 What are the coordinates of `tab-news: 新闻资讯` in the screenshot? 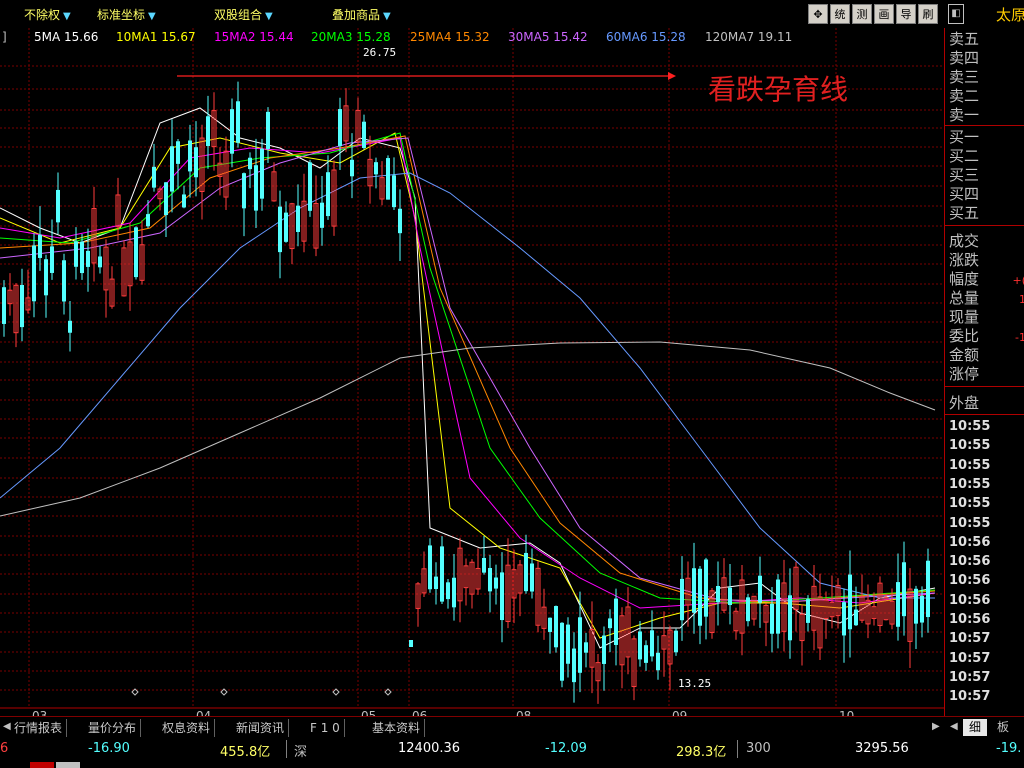 It's located at (261, 728).